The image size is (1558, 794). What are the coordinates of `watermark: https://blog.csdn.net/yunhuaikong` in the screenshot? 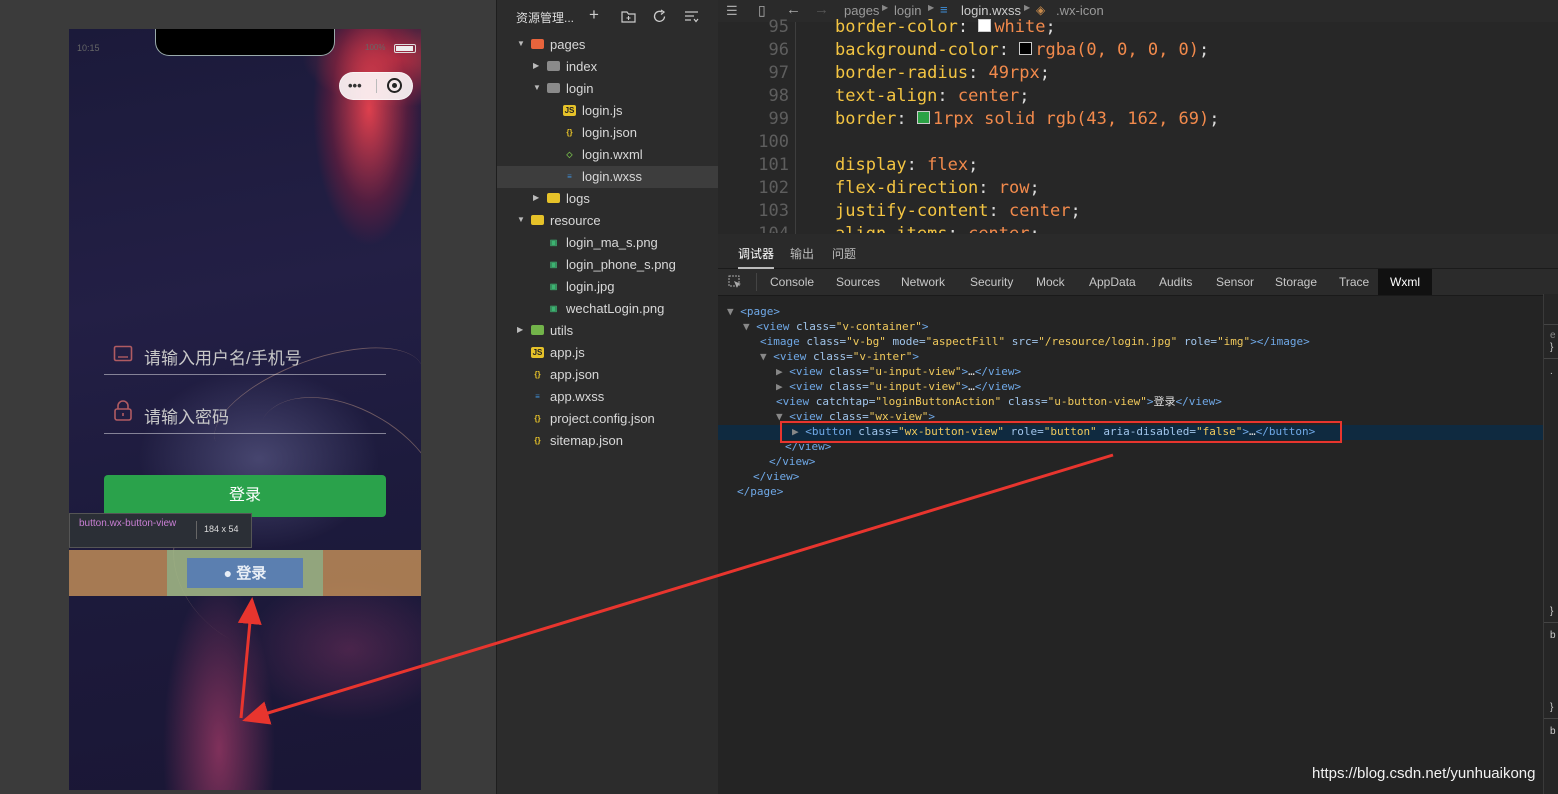 It's located at (1424, 773).